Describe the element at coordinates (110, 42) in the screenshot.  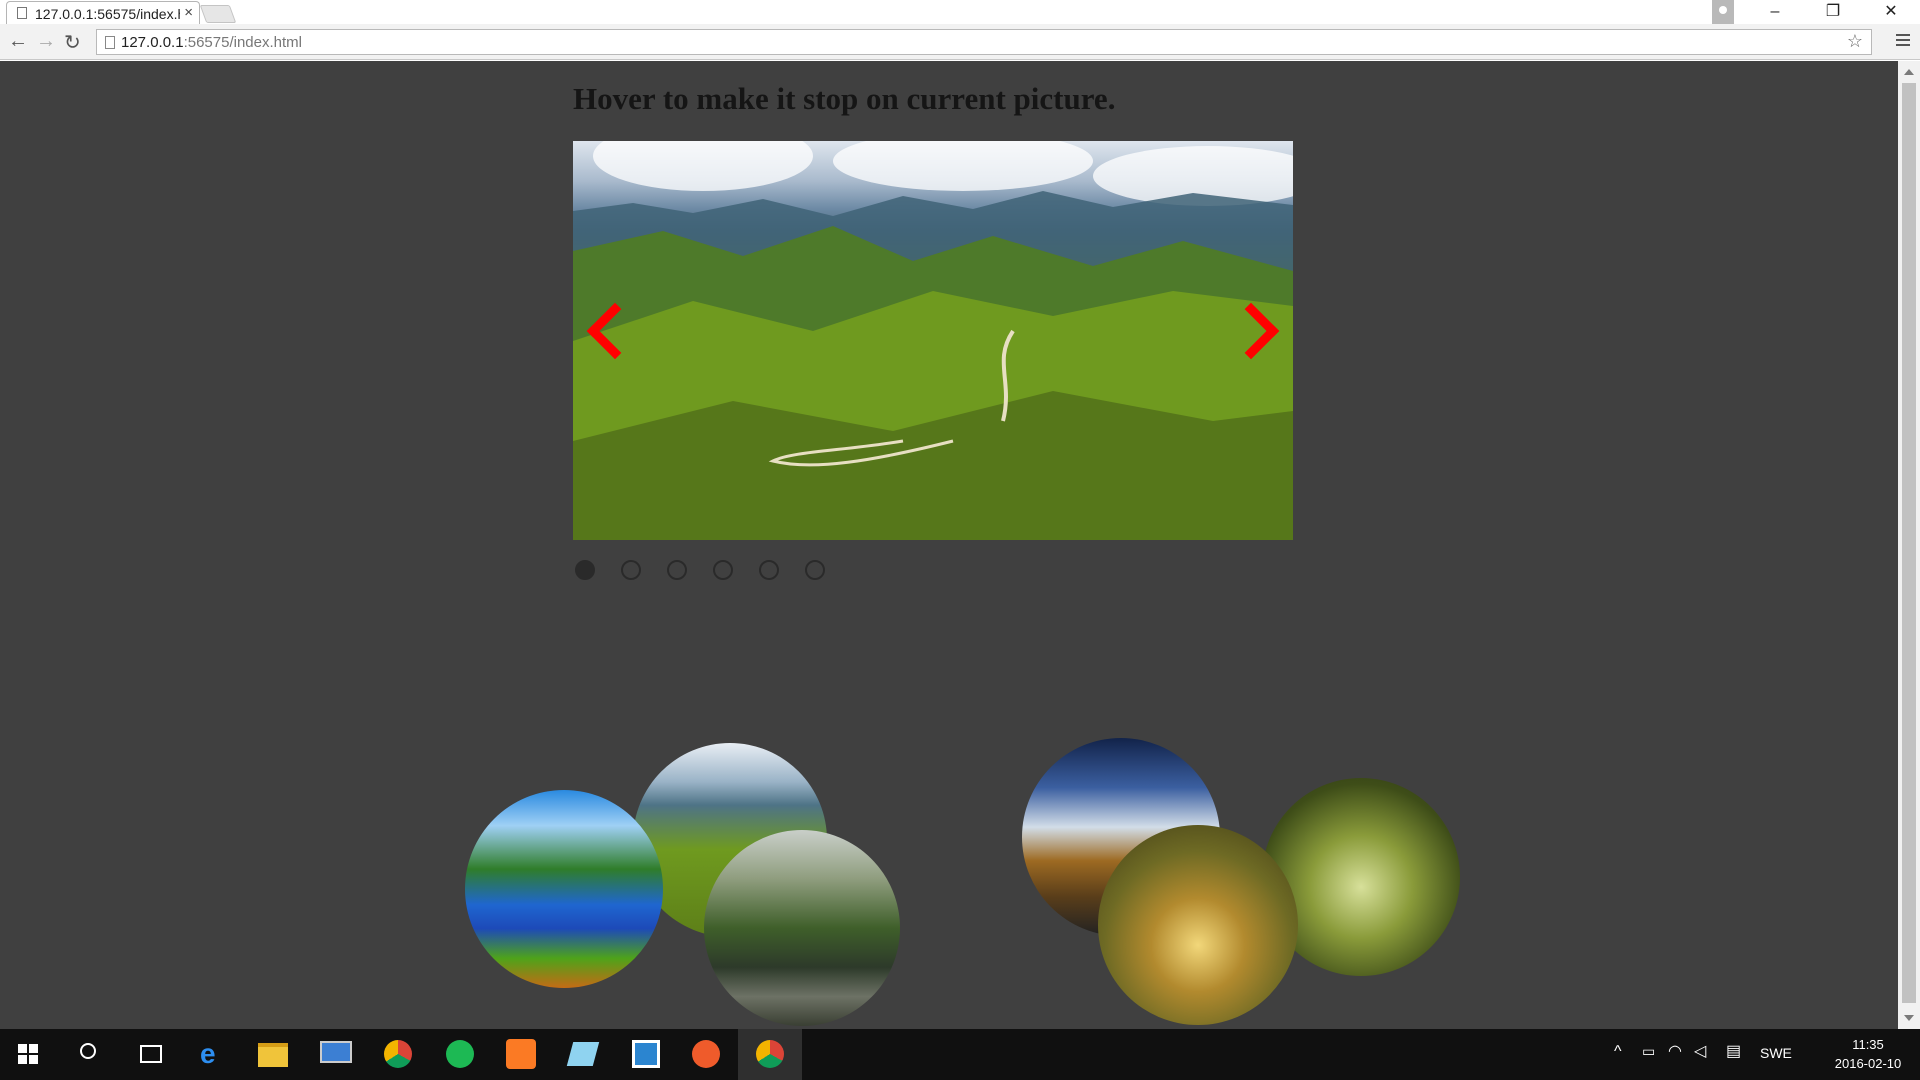
I see `page-info-icon` at that location.